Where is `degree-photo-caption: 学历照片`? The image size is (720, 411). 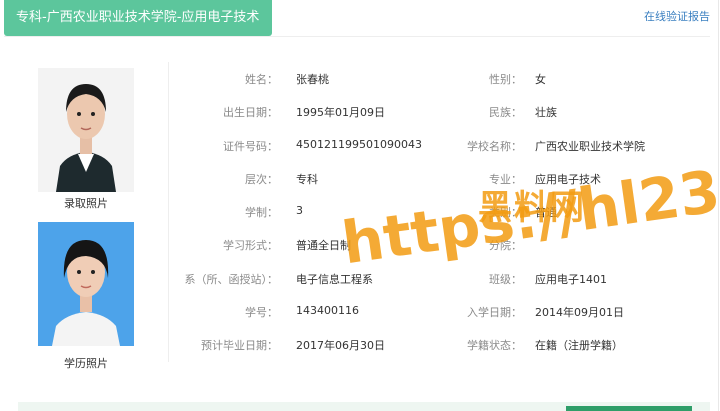
degree-photo-caption: 学历照片 is located at coordinates (86, 363).